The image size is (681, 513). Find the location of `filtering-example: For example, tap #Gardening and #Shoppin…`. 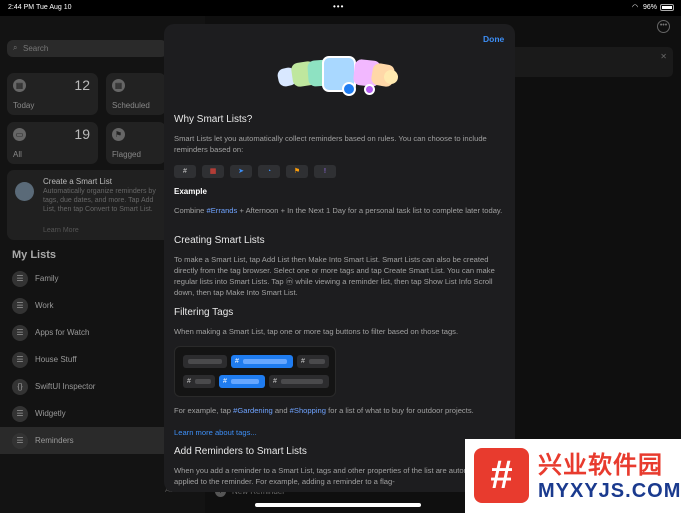

filtering-example: For example, tap #Gardening and #Shoppin… is located at coordinates (339, 410).